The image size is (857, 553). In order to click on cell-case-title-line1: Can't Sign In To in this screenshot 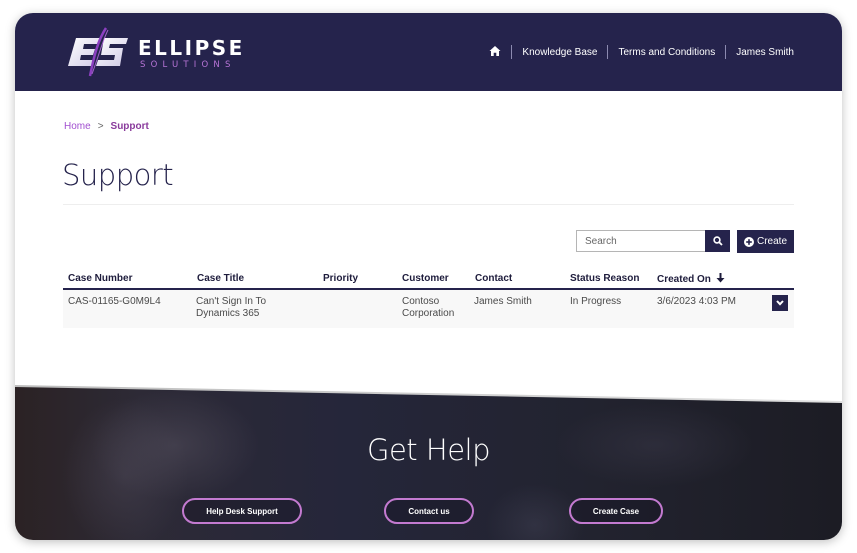, I will do `click(231, 301)`.